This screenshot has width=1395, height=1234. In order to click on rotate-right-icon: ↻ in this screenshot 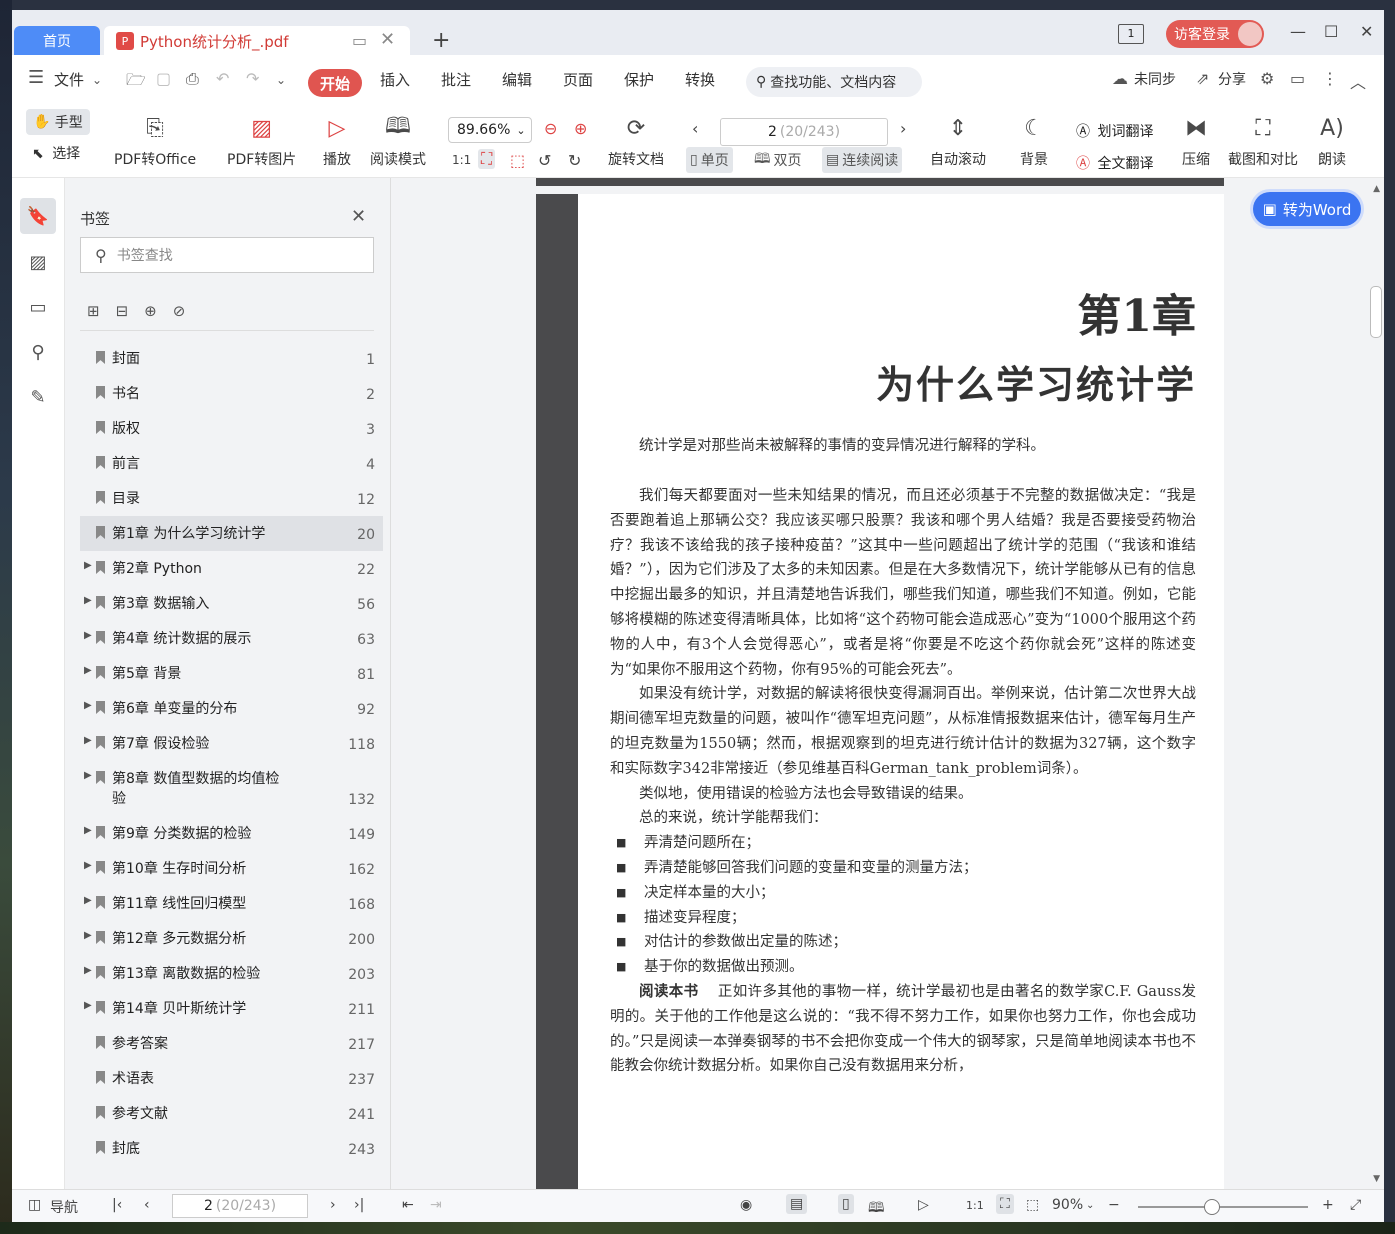, I will do `click(574, 160)`.